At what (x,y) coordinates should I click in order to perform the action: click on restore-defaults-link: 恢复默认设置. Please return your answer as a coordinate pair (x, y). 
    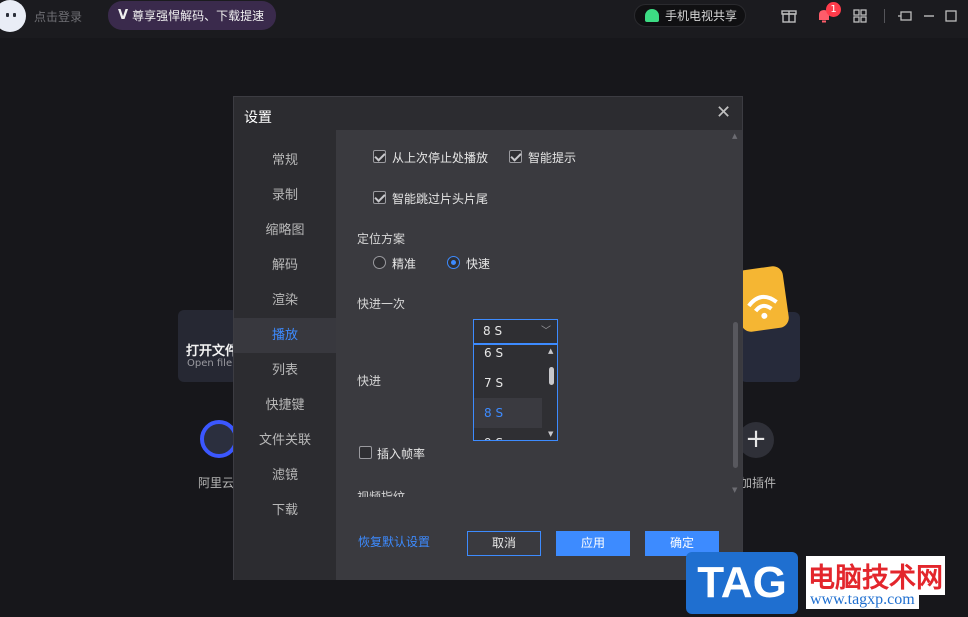
    Looking at the image, I should click on (394, 541).